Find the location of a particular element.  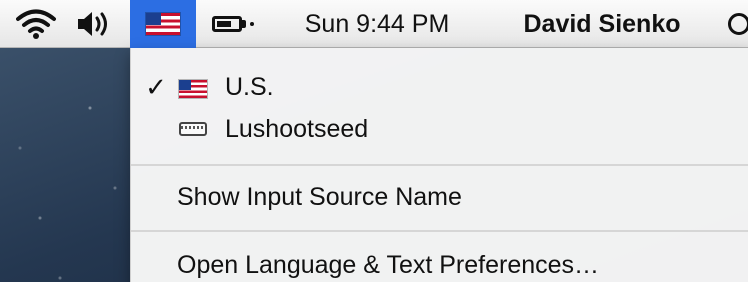

menu-item-label: Lushootseed is located at coordinates (297, 128).